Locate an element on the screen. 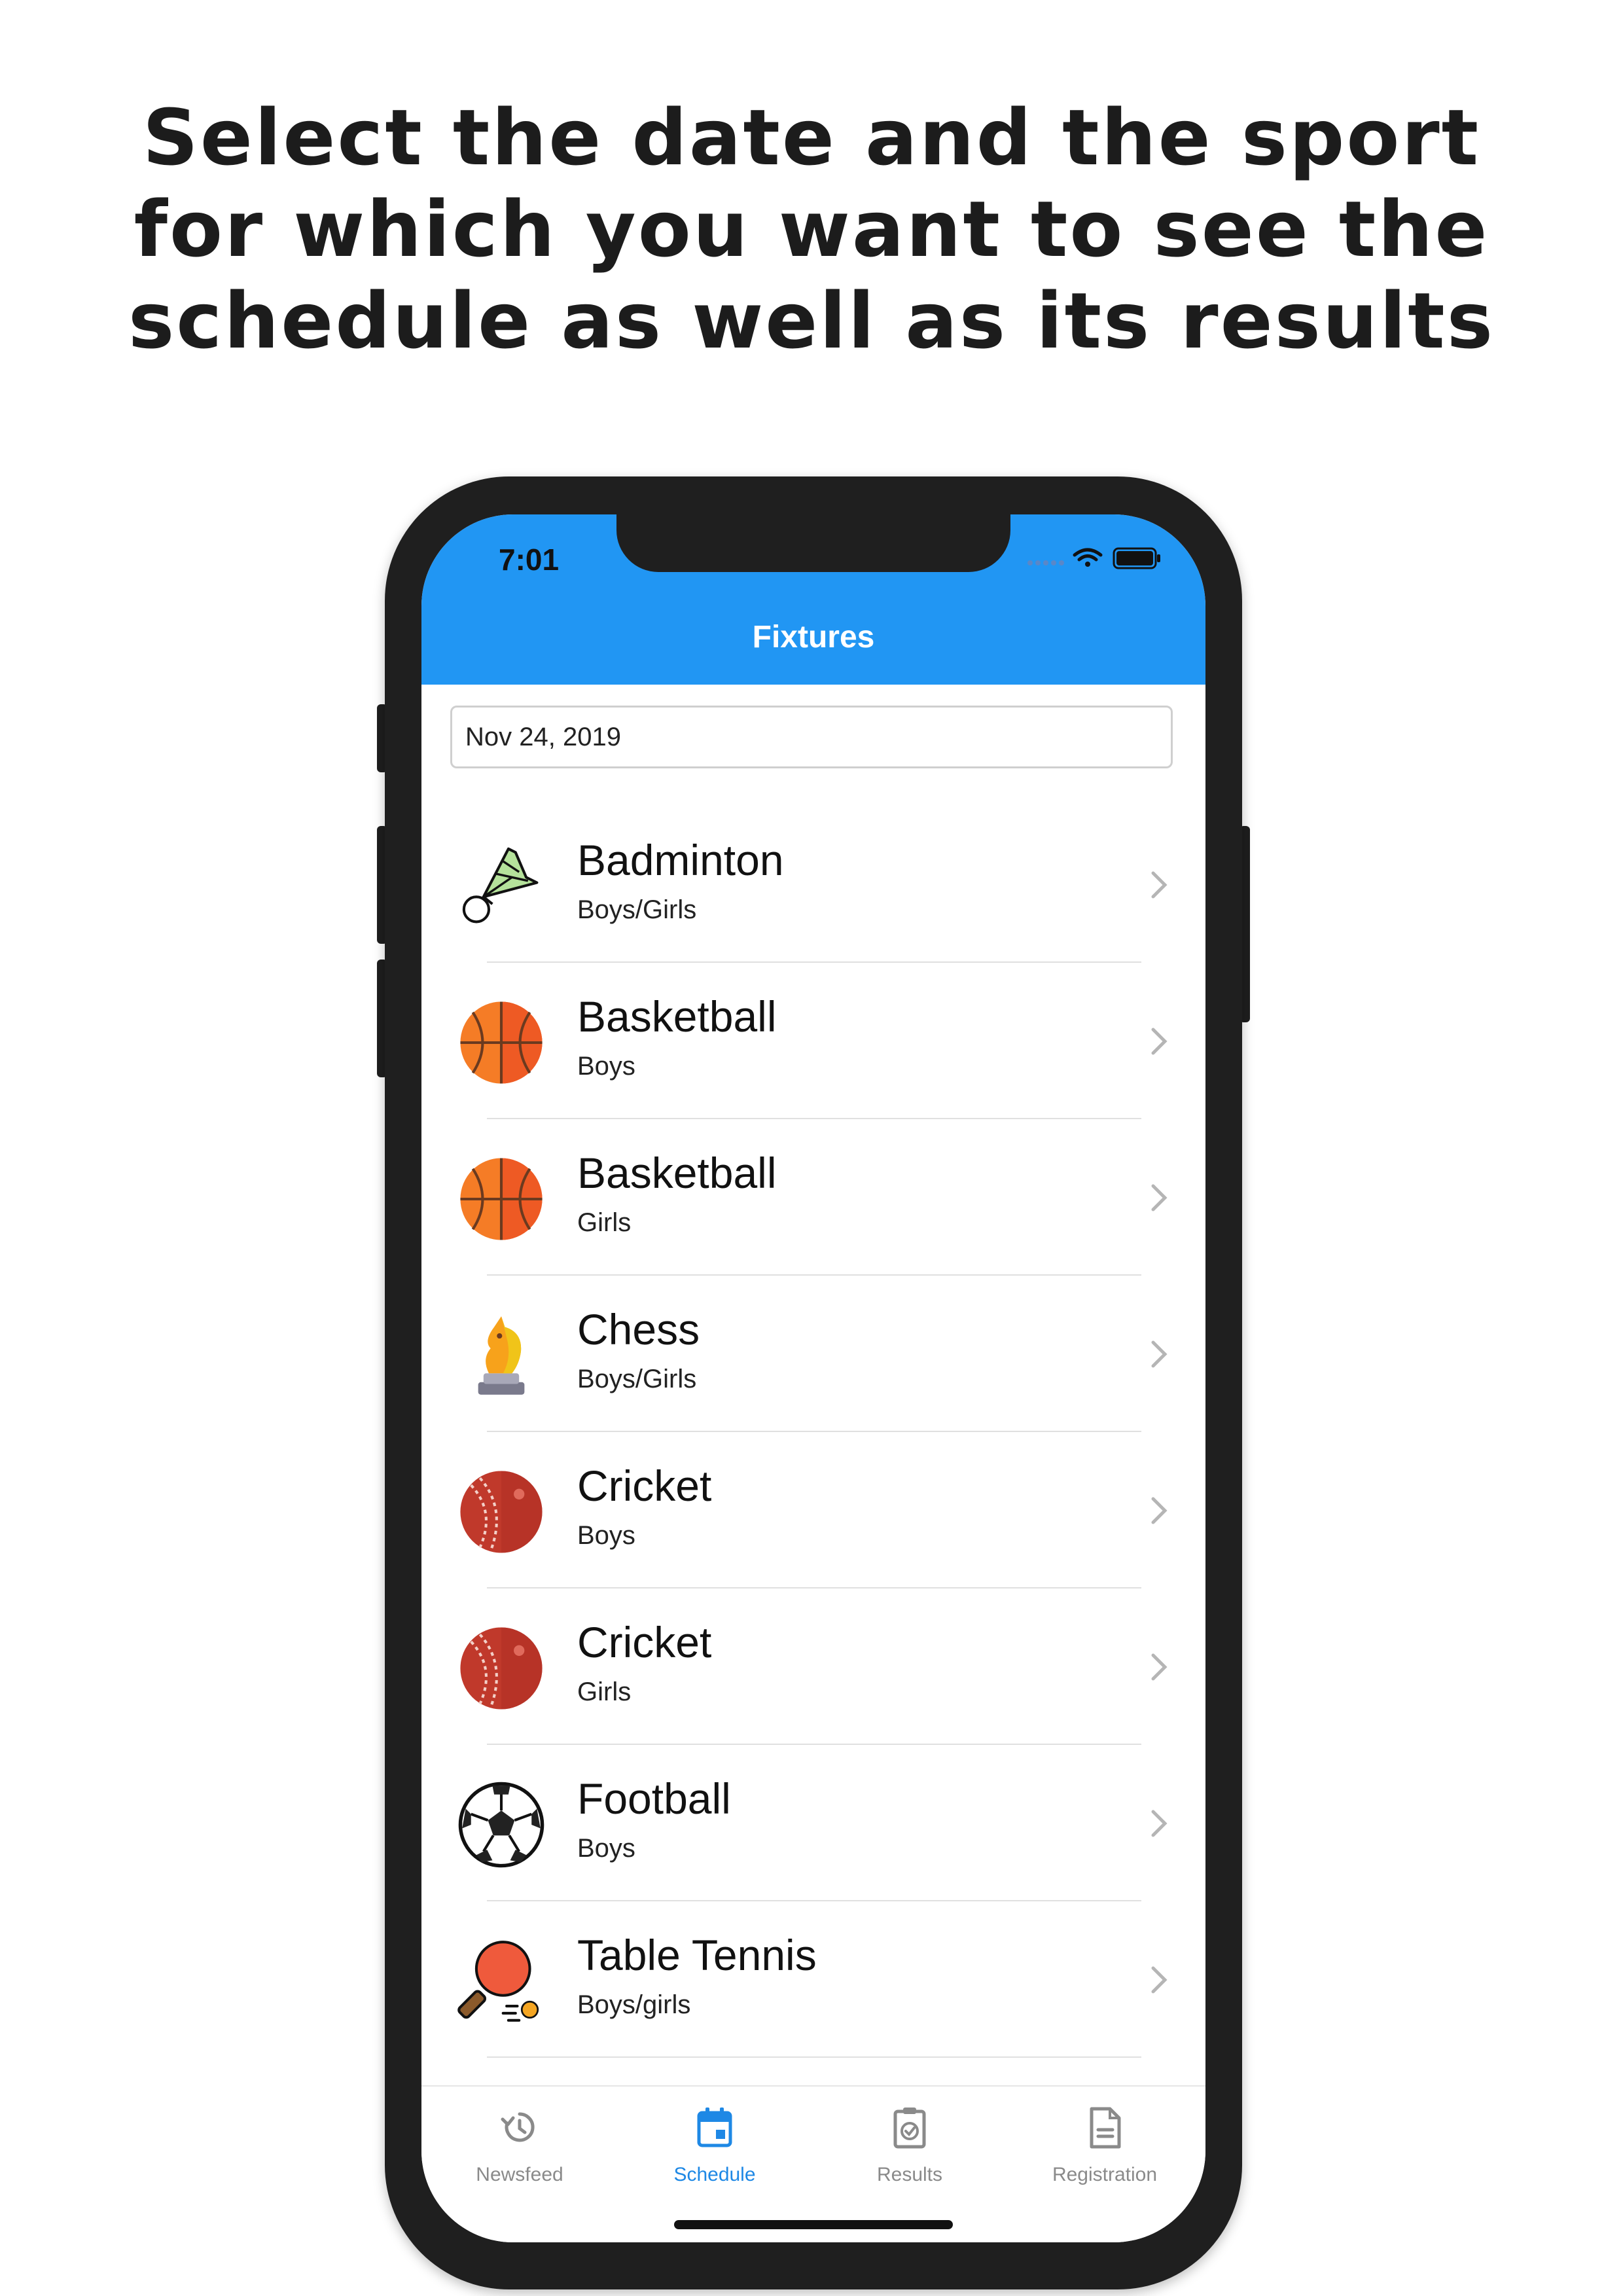 The image size is (1623, 2296). tab-newsfeed: Newsfeed is located at coordinates (519, 2152).